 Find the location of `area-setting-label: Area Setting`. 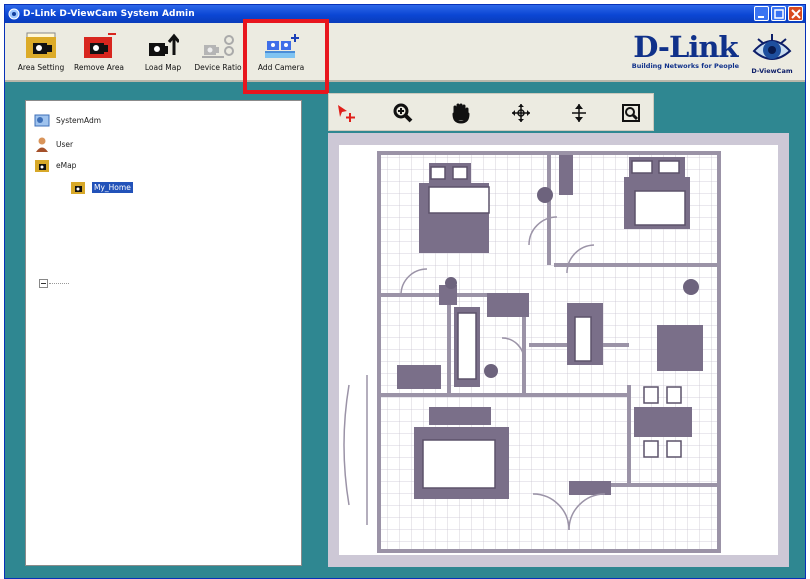

area-setting-label: Area Setting is located at coordinates (41, 67).